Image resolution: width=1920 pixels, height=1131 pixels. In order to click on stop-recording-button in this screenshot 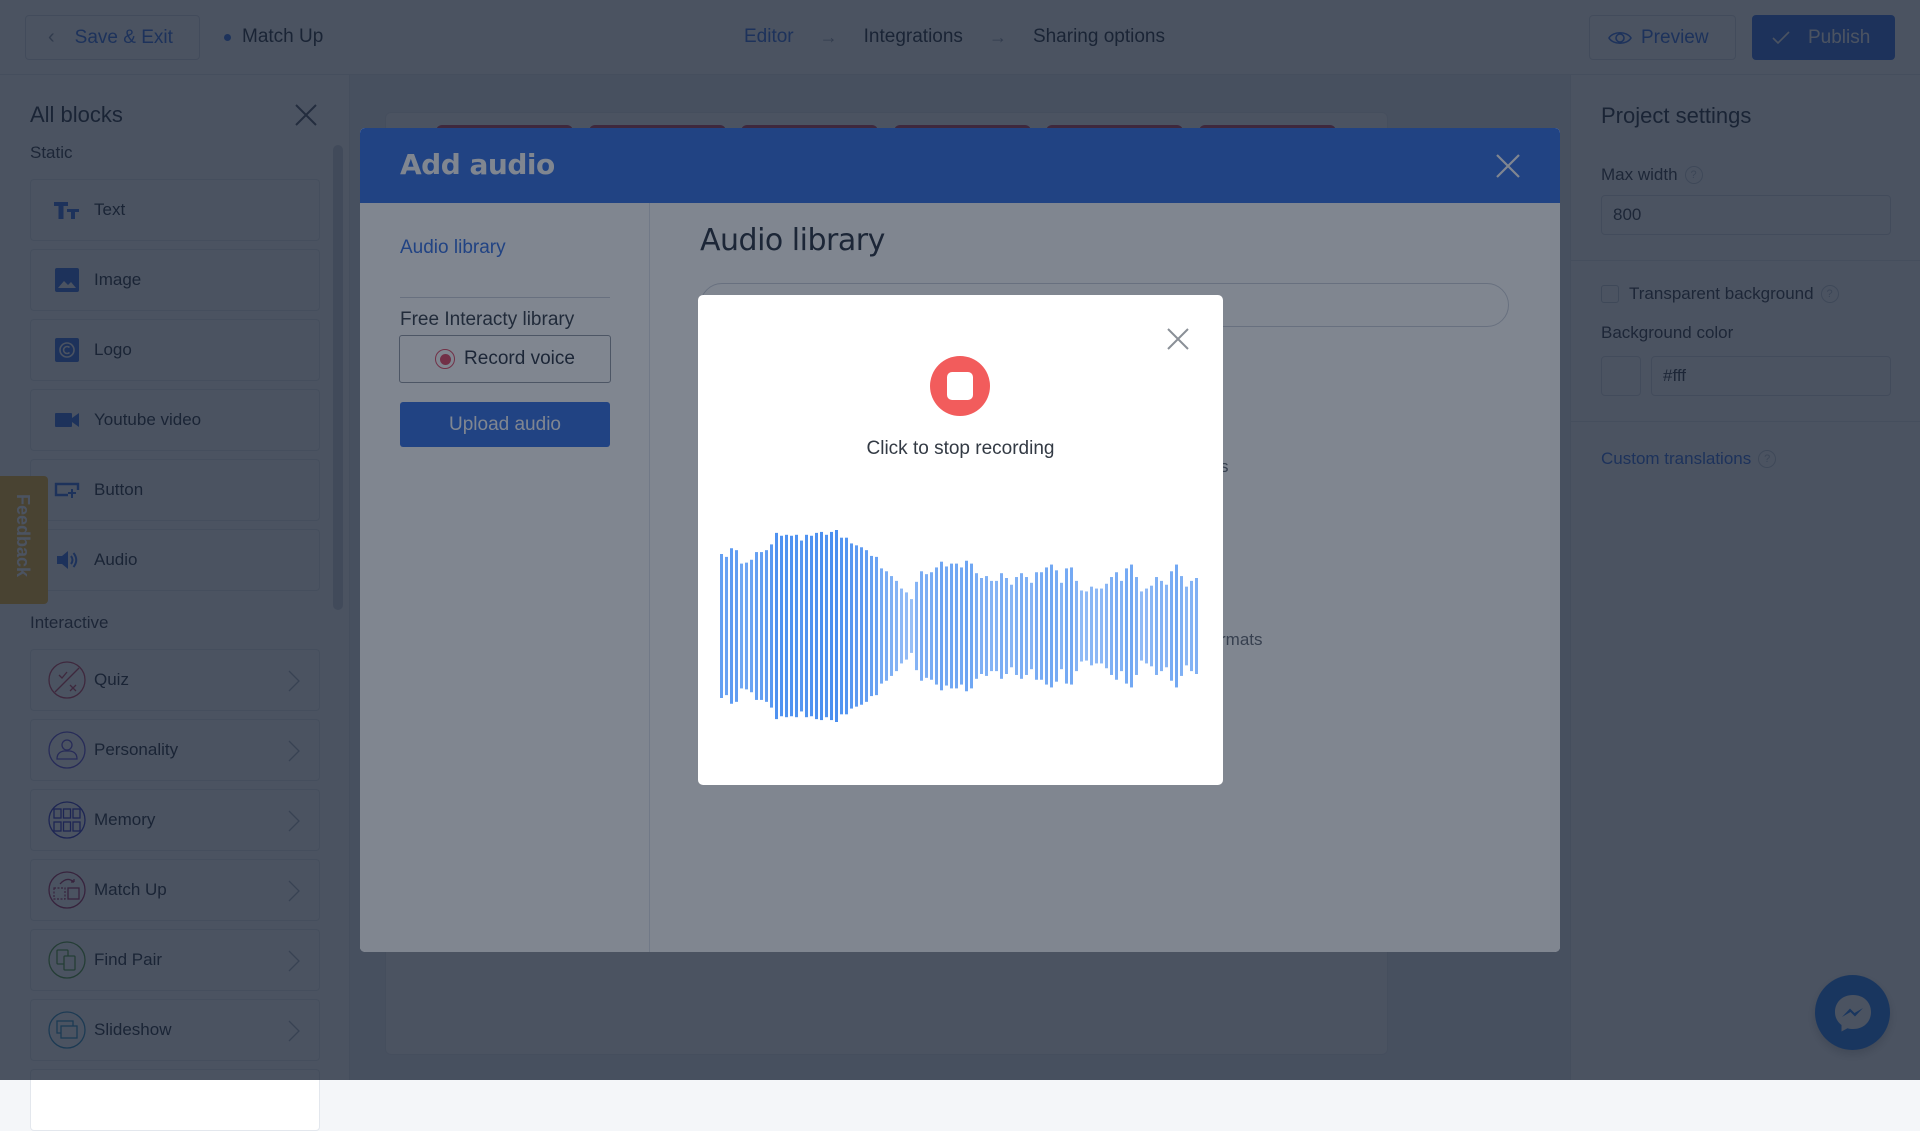, I will do `click(960, 386)`.